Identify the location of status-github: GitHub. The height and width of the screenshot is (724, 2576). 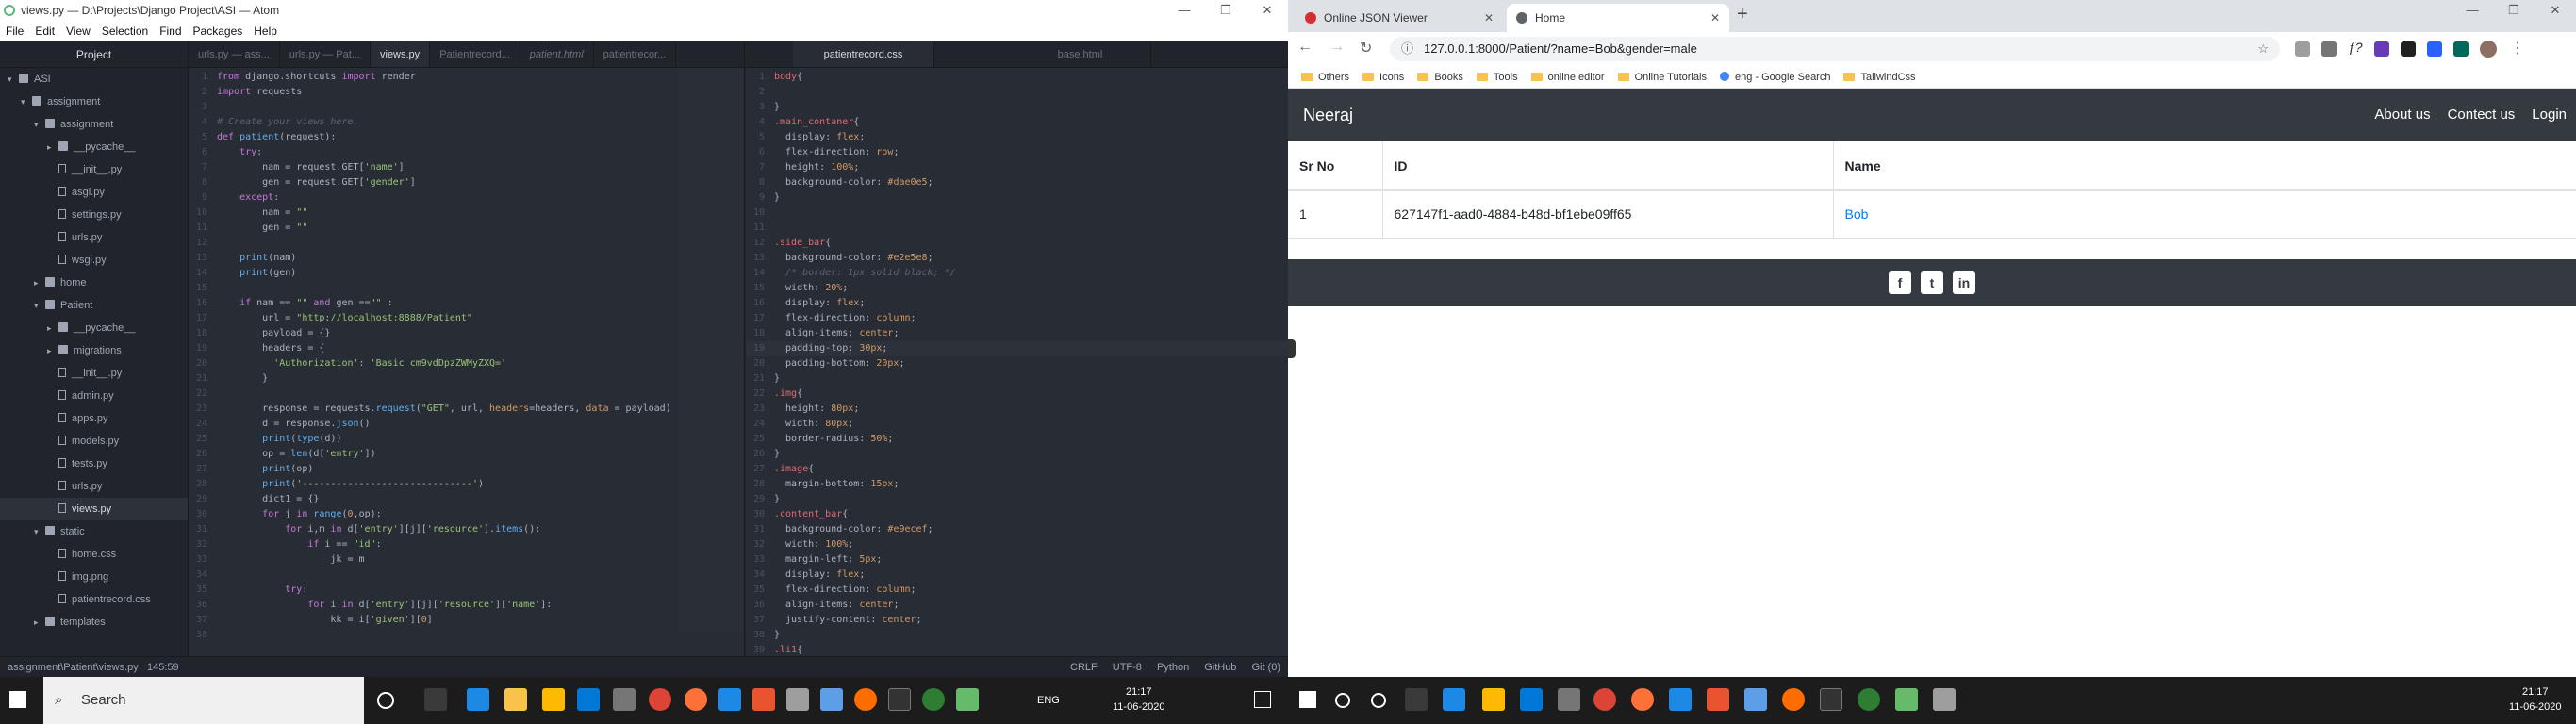
(1220, 667).